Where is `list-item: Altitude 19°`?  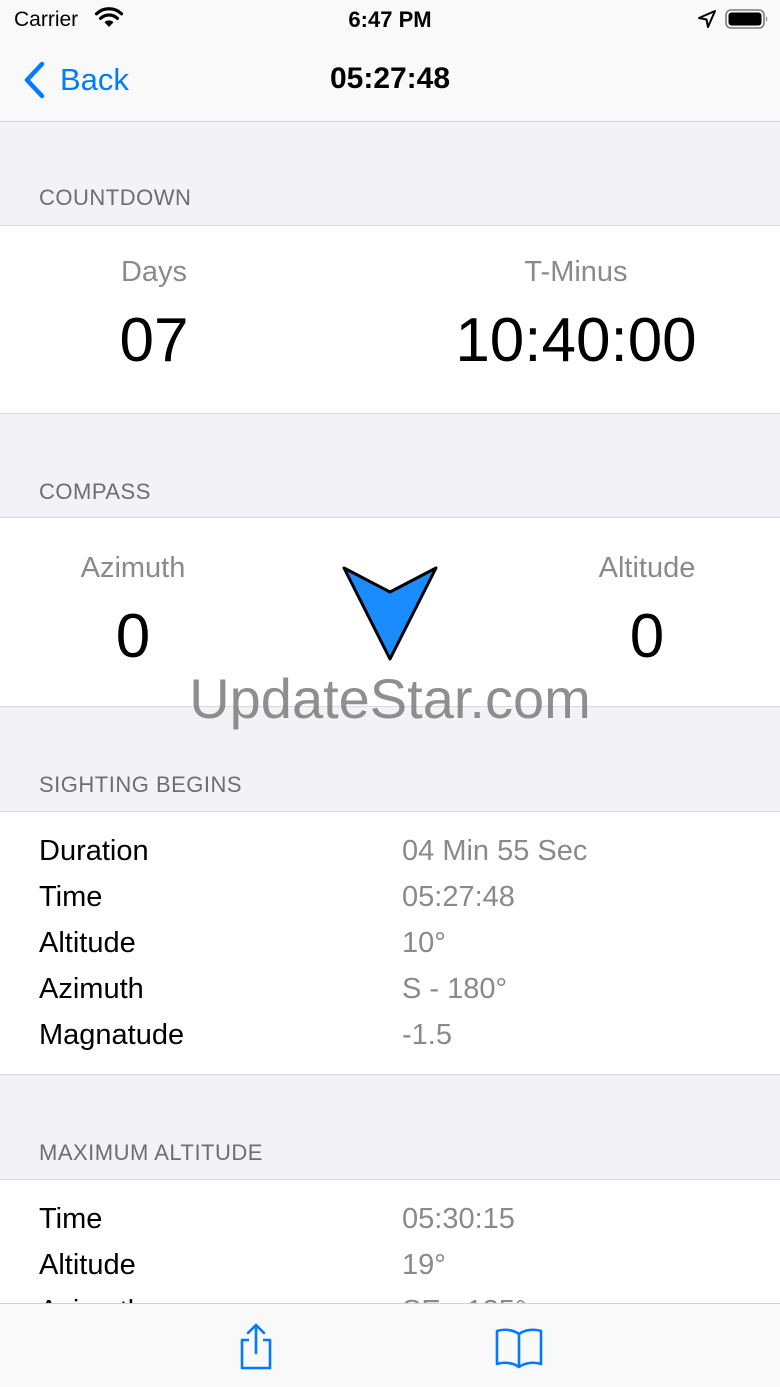
list-item: Altitude 19° is located at coordinates (399, 1272).